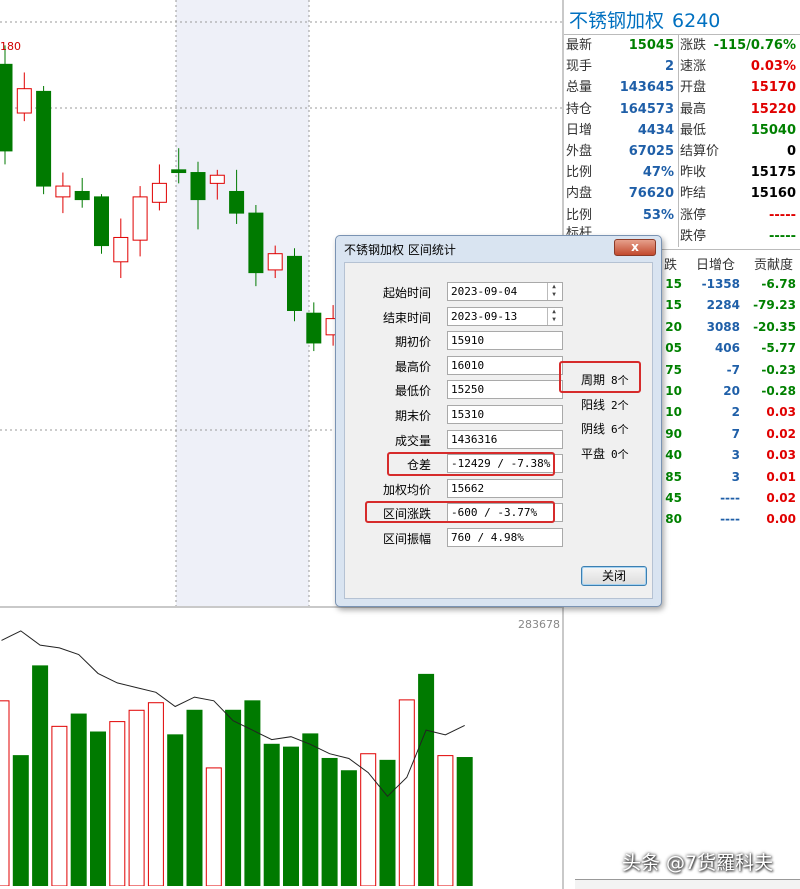 Image resolution: width=800 pixels, height=889 pixels. I want to click on stat-item: 阴线 6个, so click(605, 428).